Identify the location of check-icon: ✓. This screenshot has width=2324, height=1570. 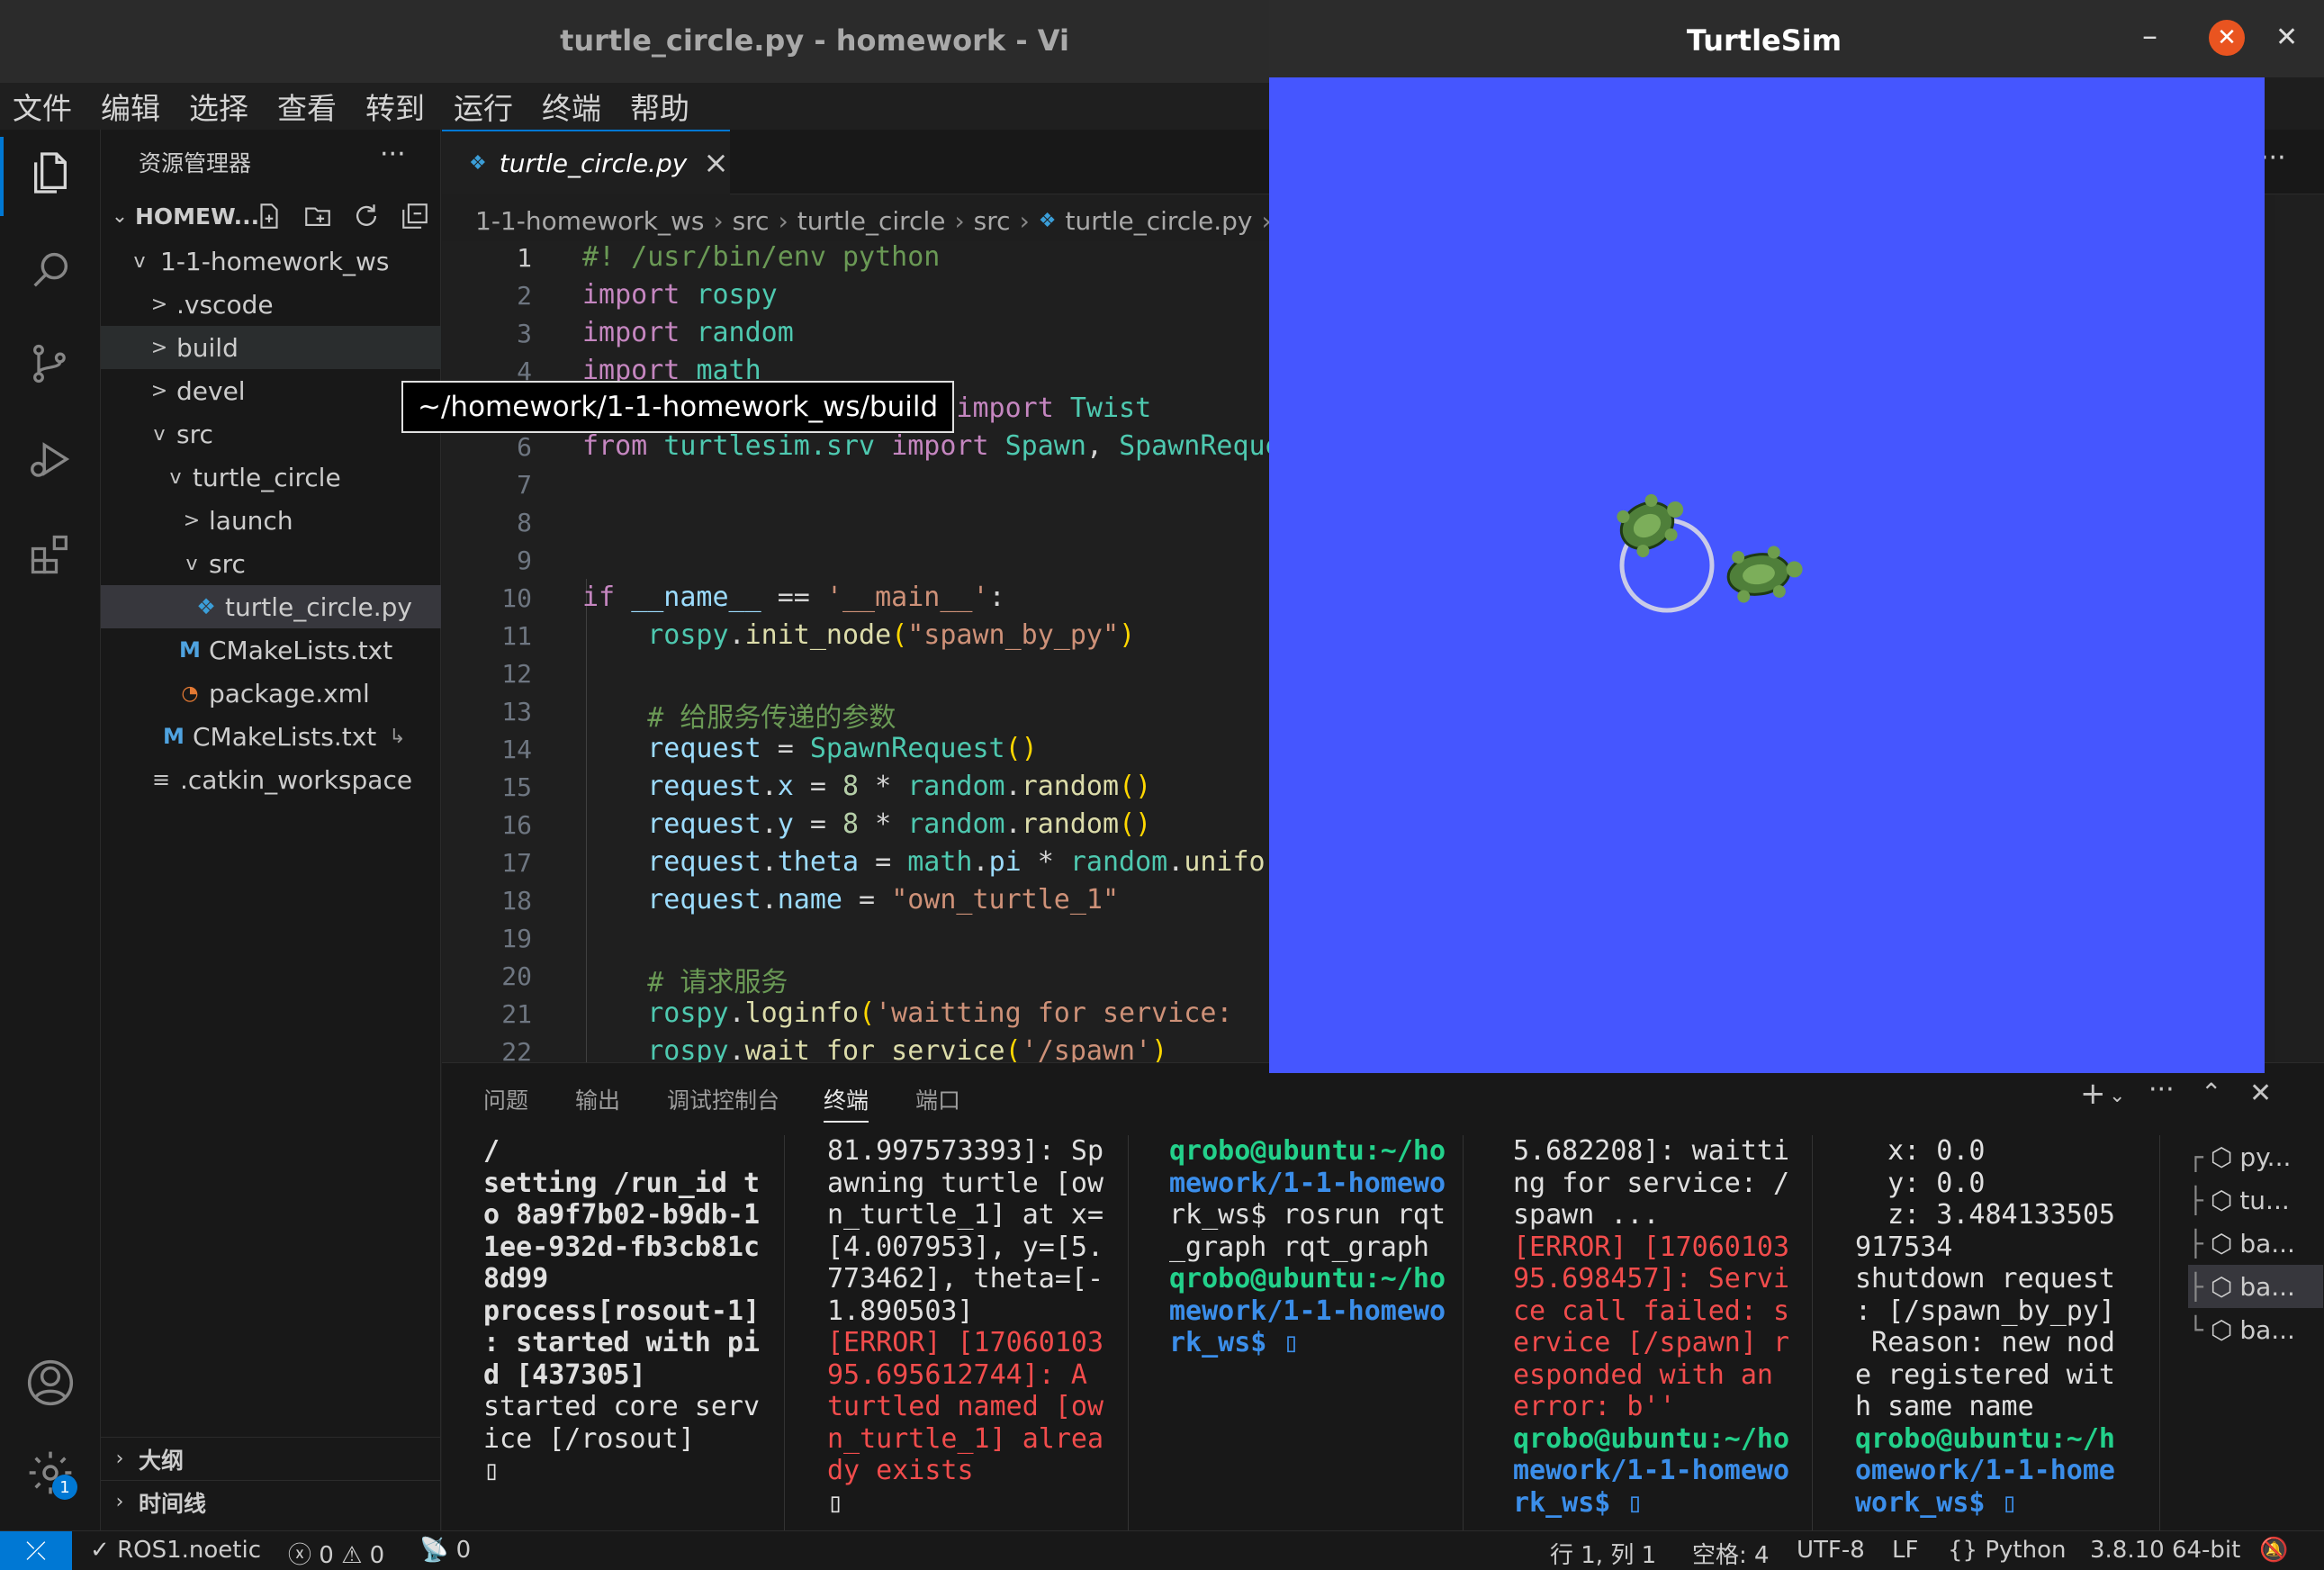
(104, 1550).